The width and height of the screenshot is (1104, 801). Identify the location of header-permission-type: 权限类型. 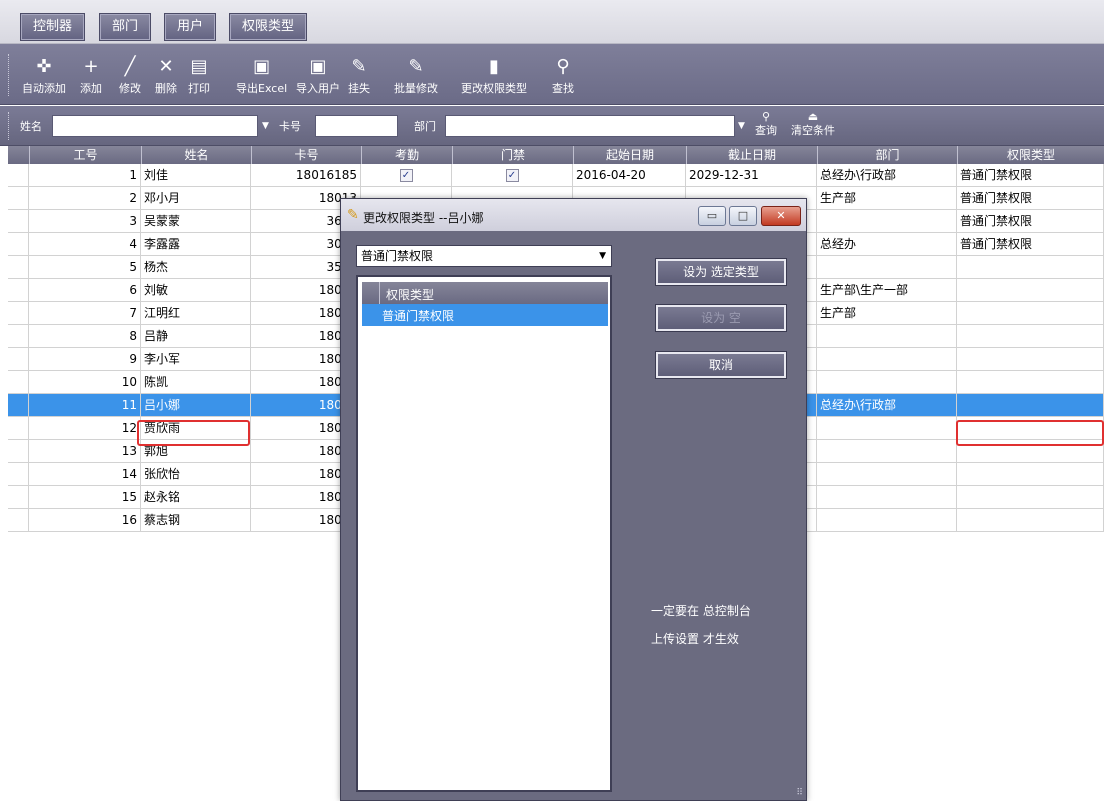
(1030, 155).